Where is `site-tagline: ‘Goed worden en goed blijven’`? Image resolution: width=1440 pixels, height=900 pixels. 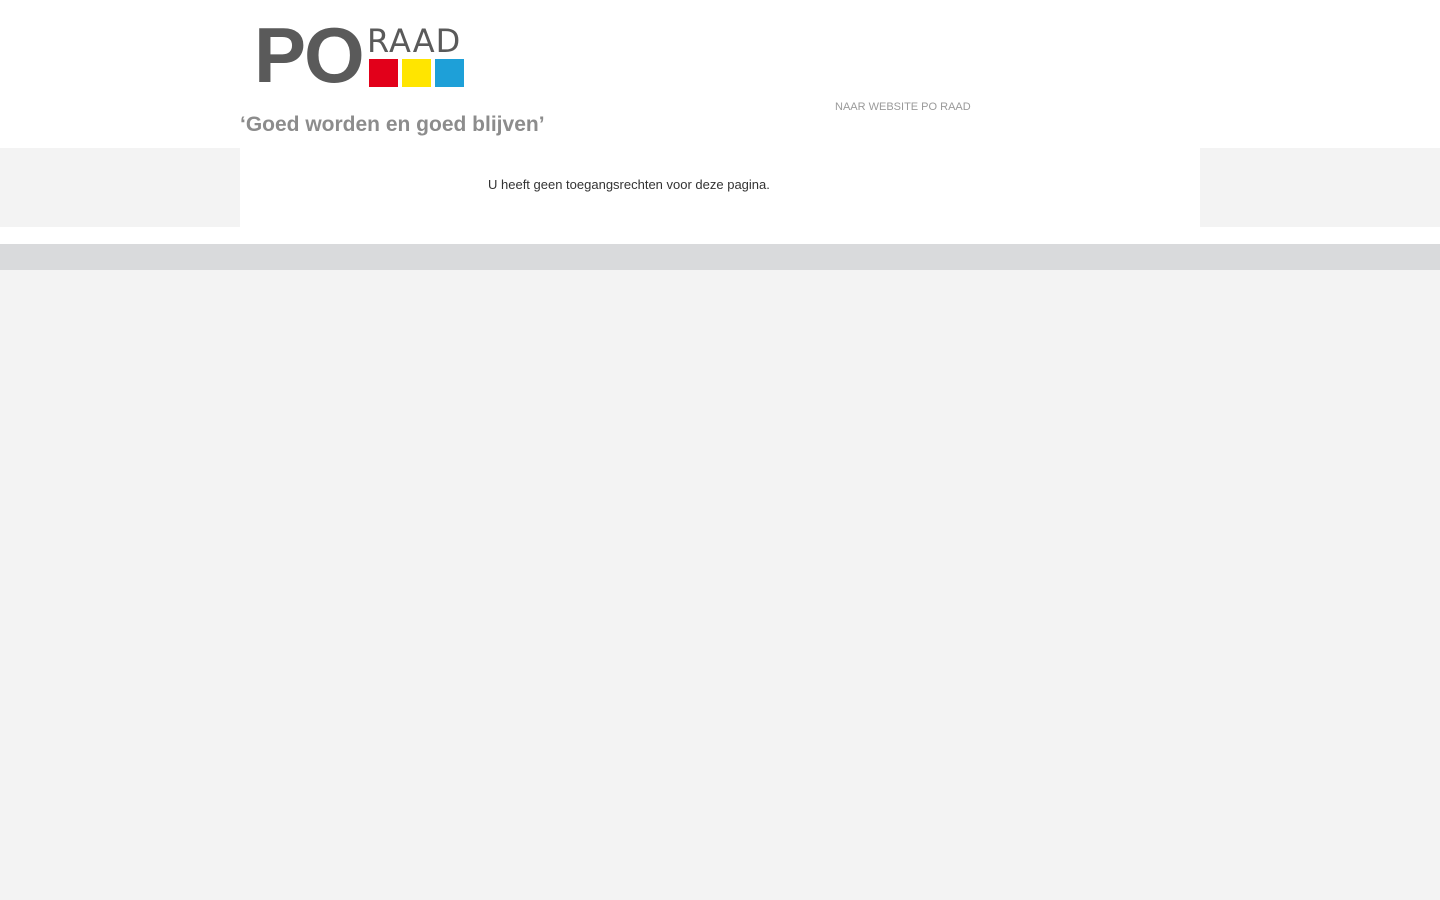 site-tagline: ‘Goed worden en goed blijven’ is located at coordinates (392, 124).